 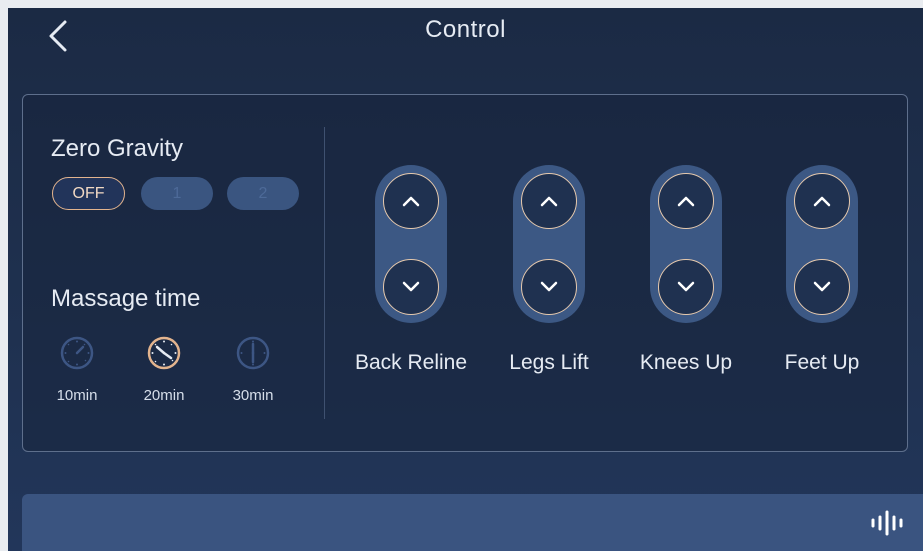 I want to click on feet-up-label: Feet Up, so click(x=822, y=362).